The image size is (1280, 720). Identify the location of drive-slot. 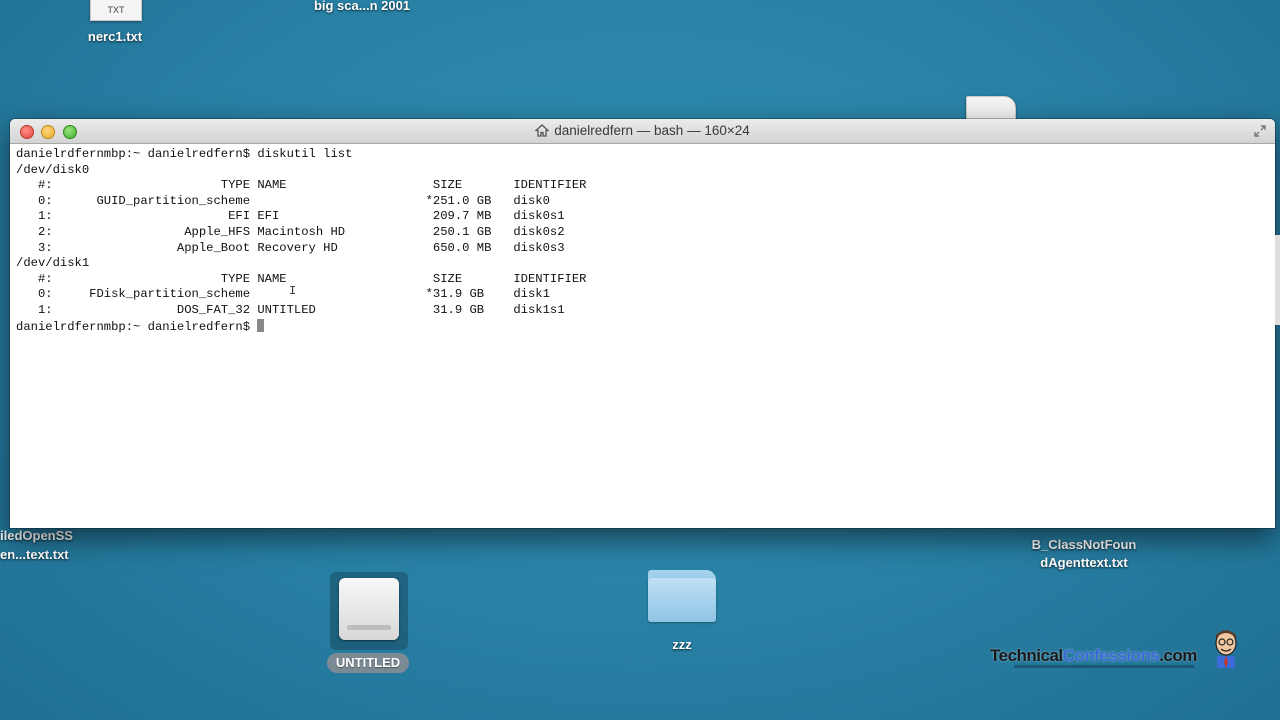
(369, 627).